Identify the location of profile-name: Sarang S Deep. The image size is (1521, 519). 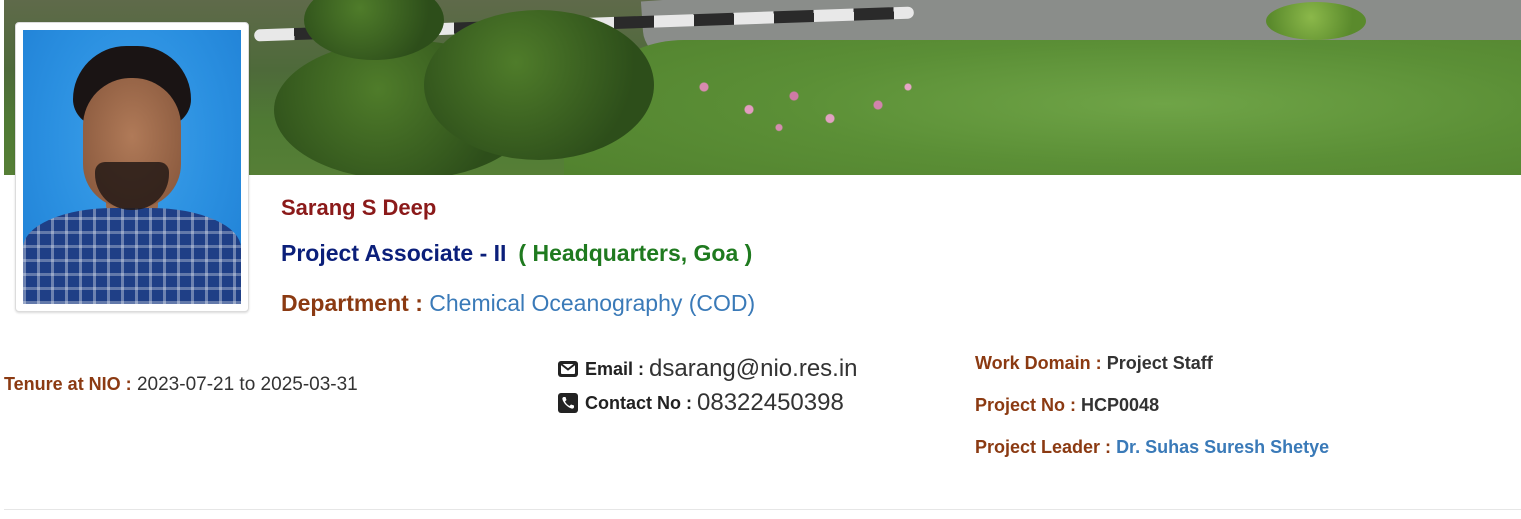
(359, 207).